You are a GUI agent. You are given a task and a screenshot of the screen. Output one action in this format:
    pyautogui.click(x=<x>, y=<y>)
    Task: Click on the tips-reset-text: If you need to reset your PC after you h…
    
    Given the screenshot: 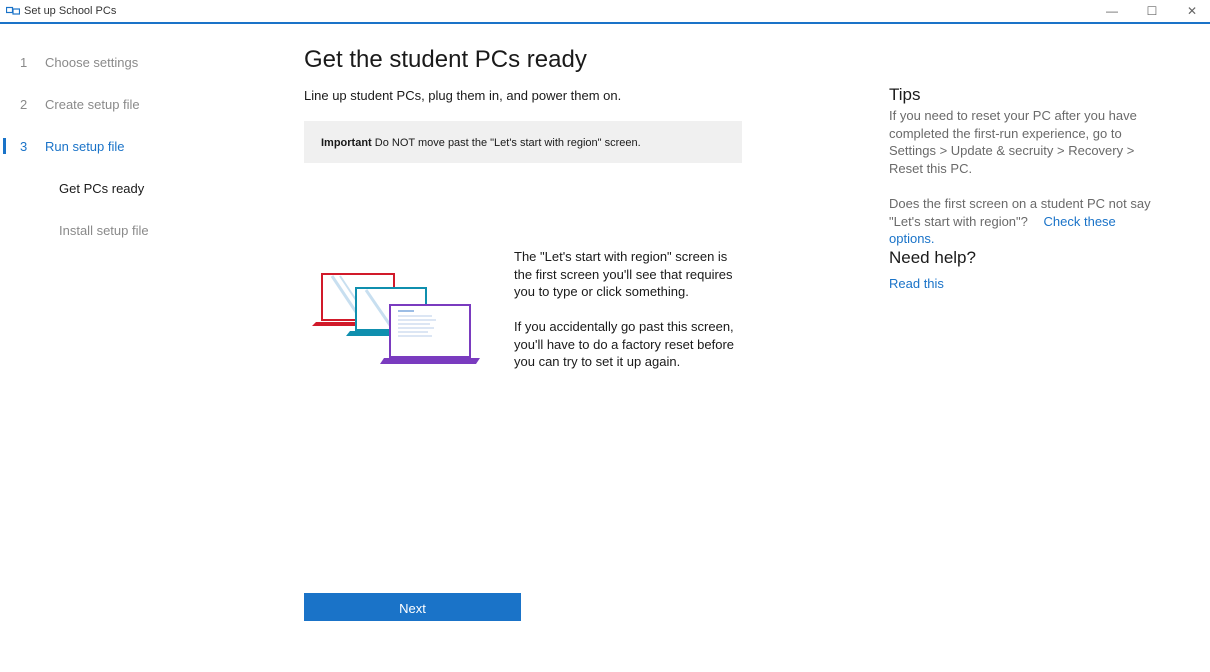 What is the action you would take?
    pyautogui.click(x=1013, y=142)
    